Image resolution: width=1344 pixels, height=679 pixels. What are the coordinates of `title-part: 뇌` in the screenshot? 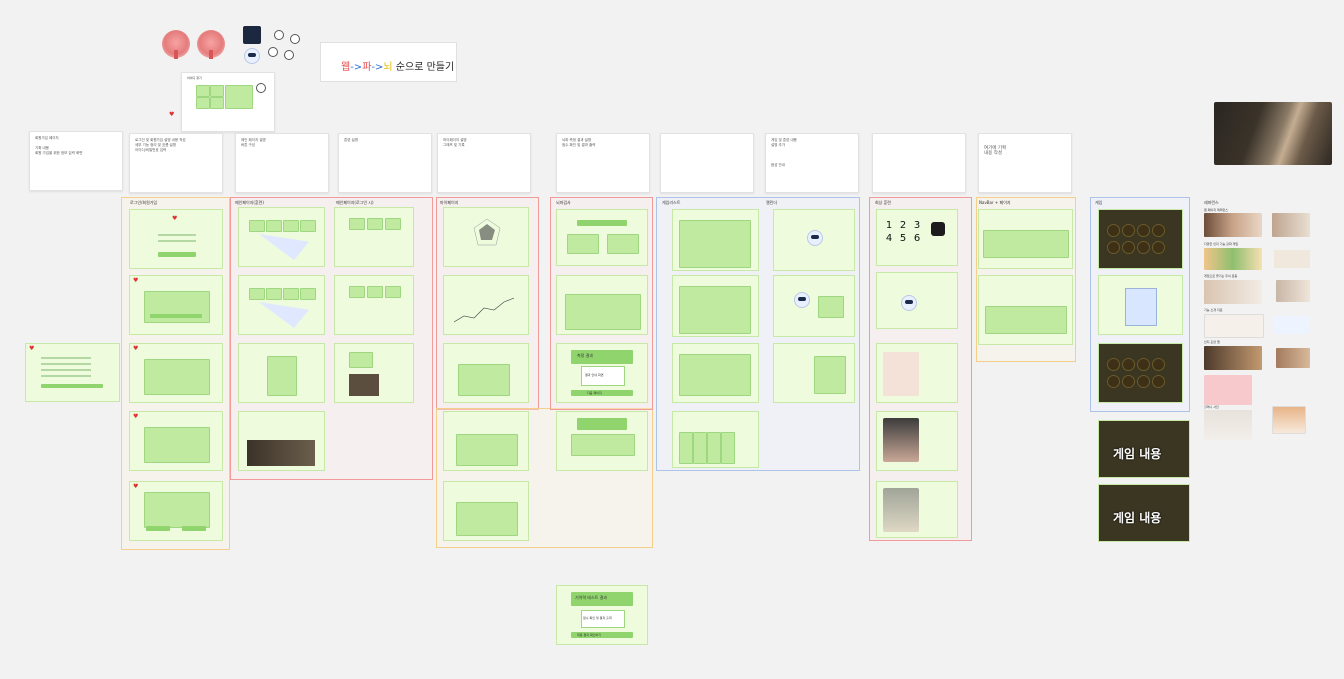 It's located at (388, 67).